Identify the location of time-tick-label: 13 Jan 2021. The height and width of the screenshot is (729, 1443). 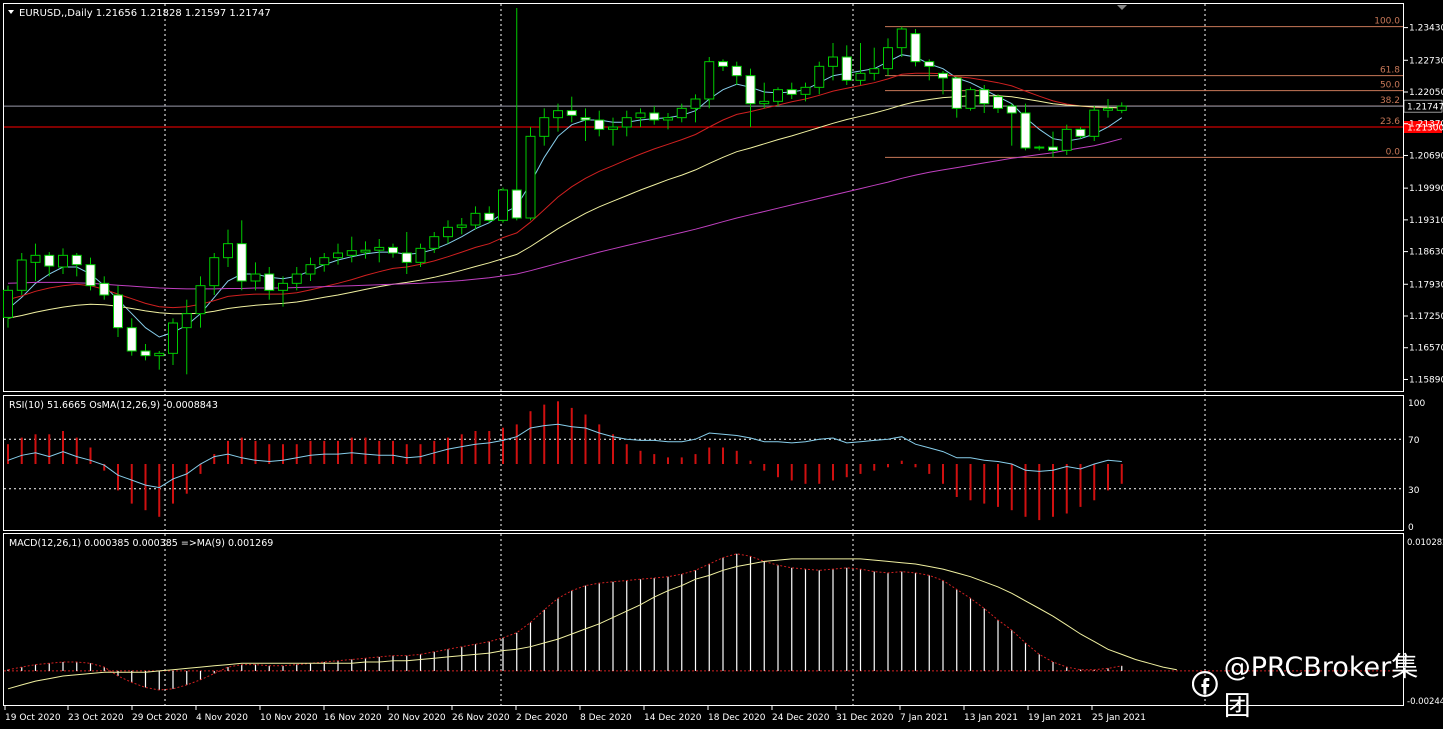
(991, 718).